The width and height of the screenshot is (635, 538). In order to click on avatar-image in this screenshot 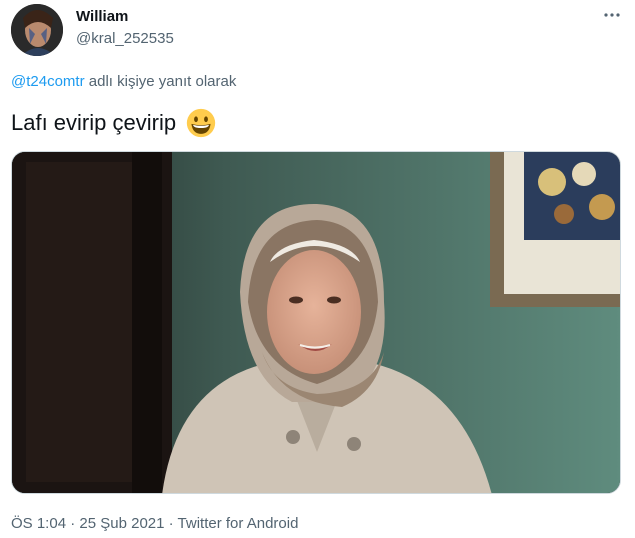, I will do `click(37, 30)`.